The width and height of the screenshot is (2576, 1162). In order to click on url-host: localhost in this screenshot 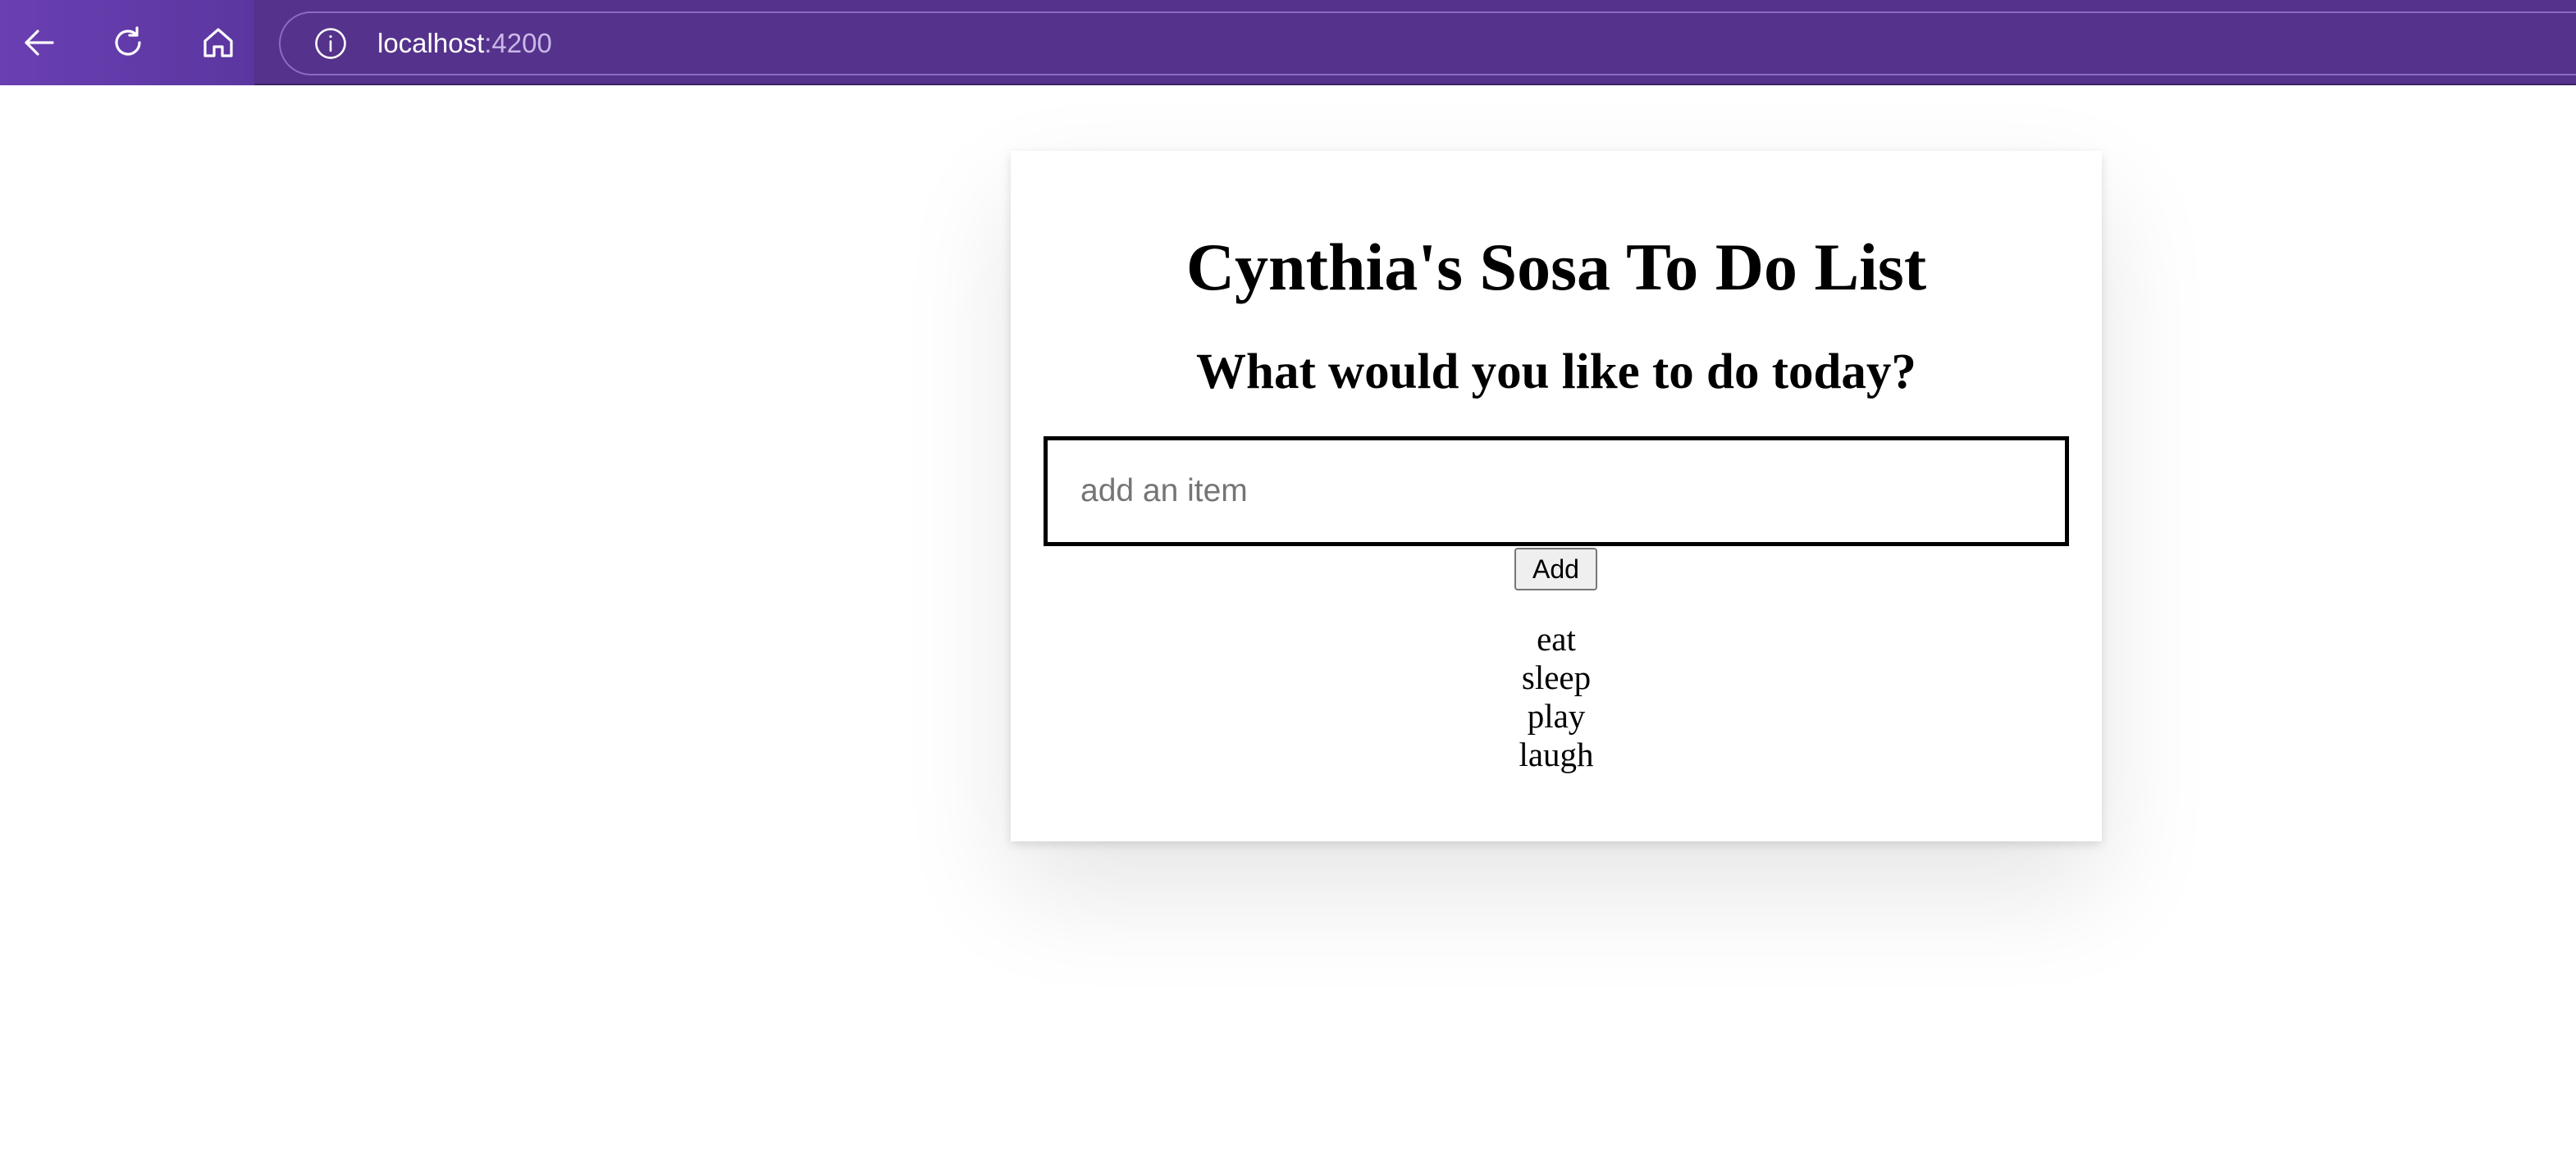, I will do `click(431, 43)`.